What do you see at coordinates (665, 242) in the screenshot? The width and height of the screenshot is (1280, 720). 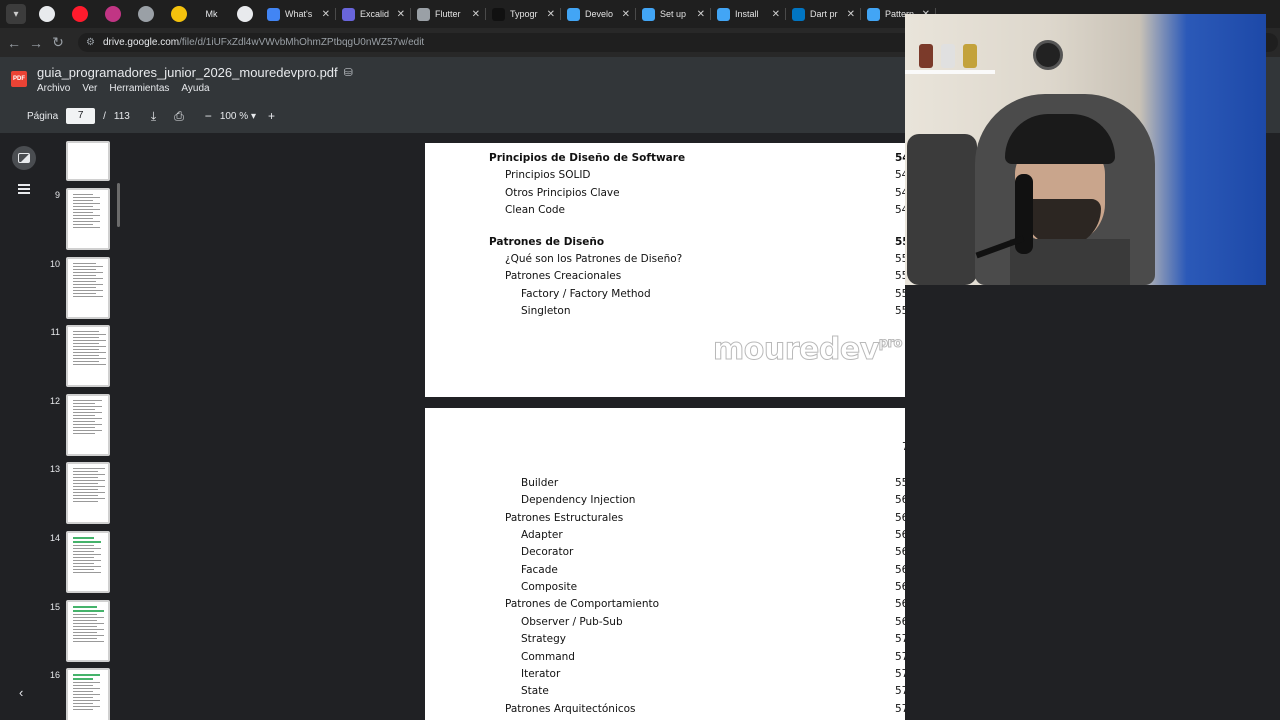 I see `toc-entry: Patrones de Diseño 55` at bounding box center [665, 242].